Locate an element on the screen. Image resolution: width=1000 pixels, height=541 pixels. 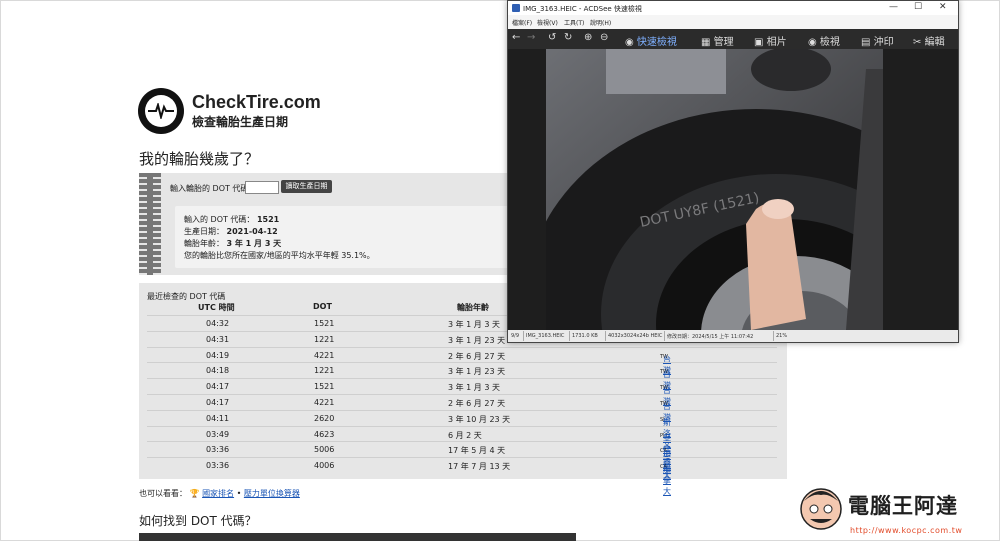
watermark-name: 電腦王阿達 is located at coordinates (903, 506).